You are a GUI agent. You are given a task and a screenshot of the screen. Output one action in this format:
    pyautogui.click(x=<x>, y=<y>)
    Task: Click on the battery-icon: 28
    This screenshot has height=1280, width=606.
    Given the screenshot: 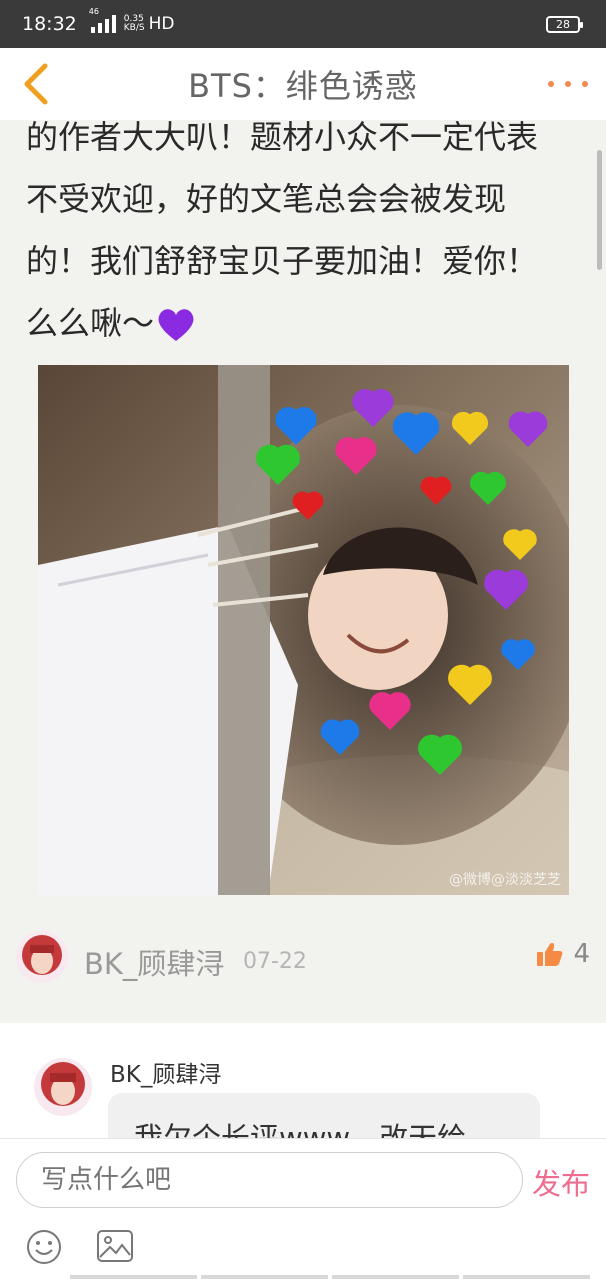 What is the action you would take?
    pyautogui.click(x=564, y=24)
    